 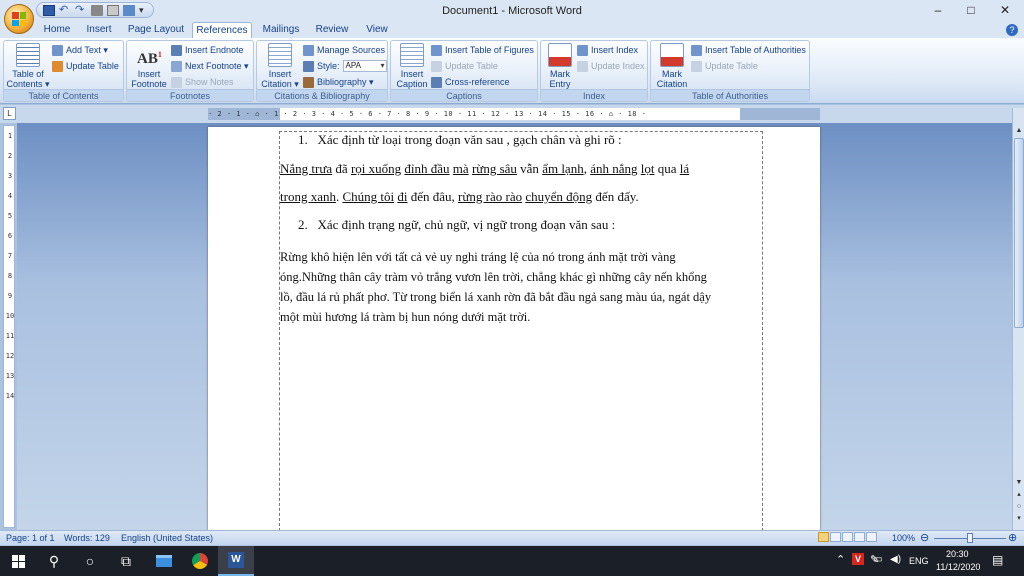 I want to click on search-icon: ⚲, so click(x=54, y=561).